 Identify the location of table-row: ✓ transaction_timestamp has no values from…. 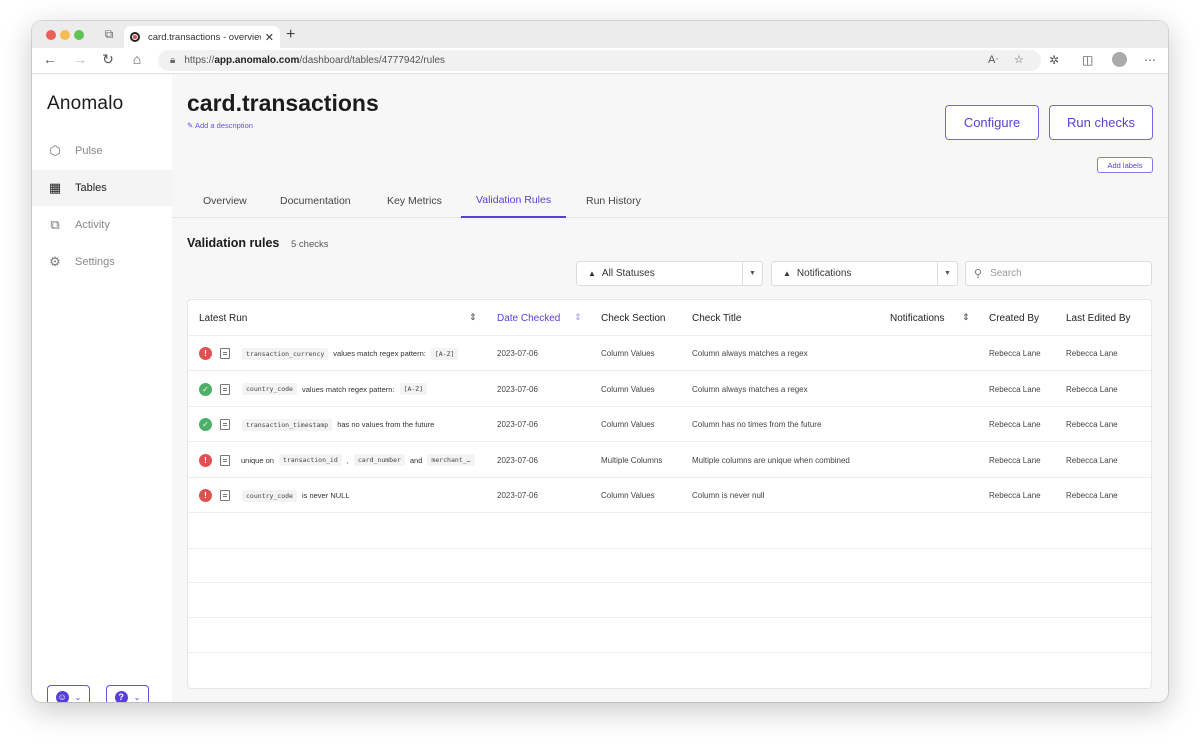
(669, 424).